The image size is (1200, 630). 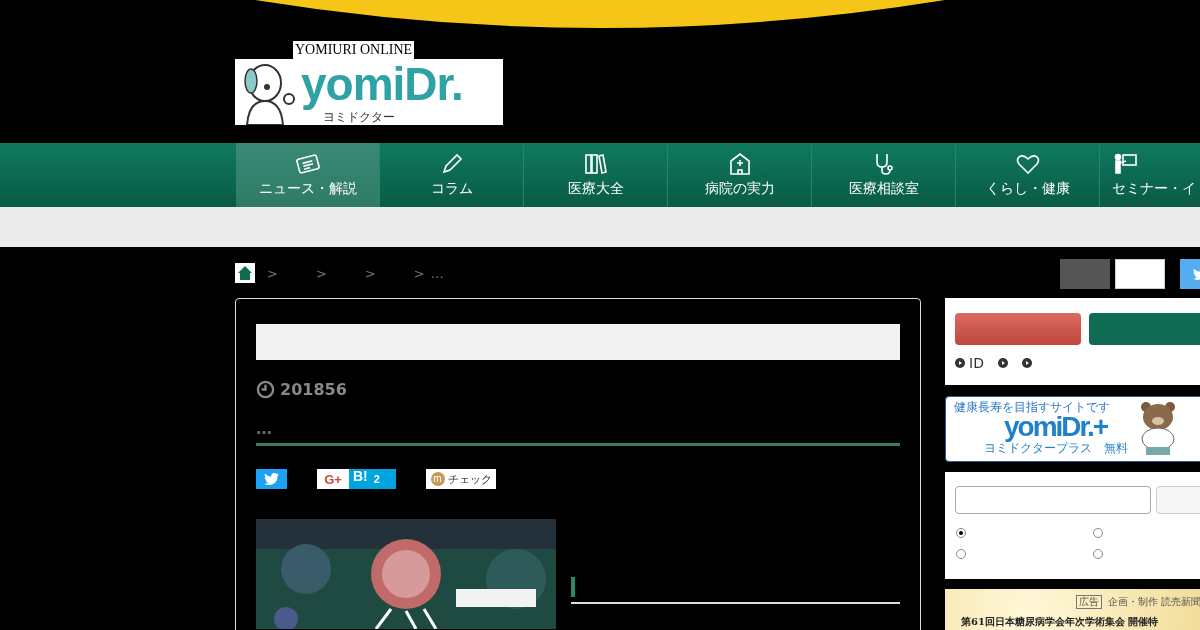 I want to click on ad-headline: 第61回日本糖尿病学会年次学術集会 開催特, so click(x=1060, y=622).